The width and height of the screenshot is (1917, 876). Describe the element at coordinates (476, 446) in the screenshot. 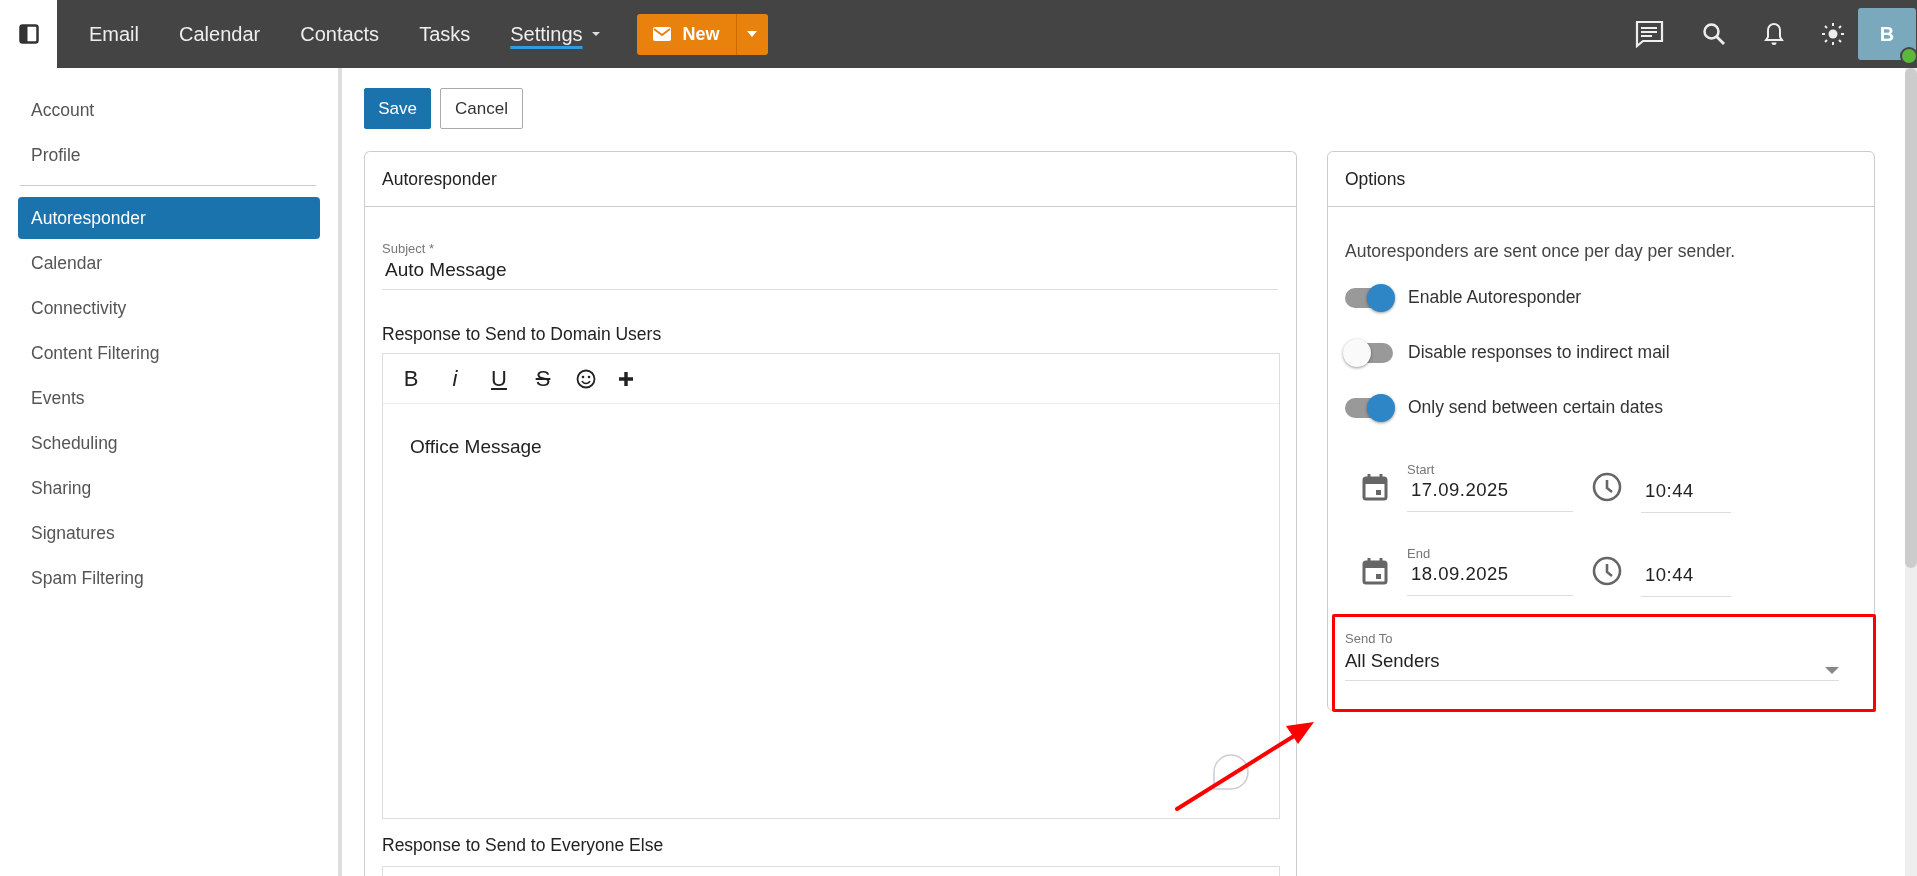

I see `editor-text: Office Message` at that location.